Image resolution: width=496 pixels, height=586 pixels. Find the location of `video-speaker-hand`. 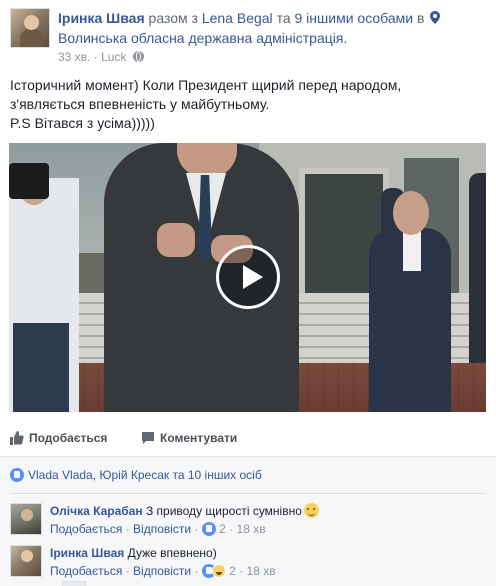

video-speaker-hand is located at coordinates (176, 240).